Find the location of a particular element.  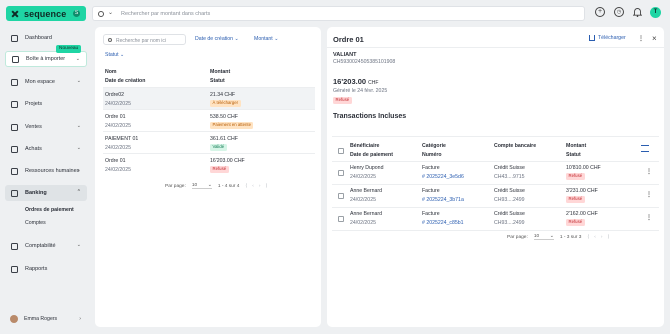

tag-icon is located at coordinates (14, 127).